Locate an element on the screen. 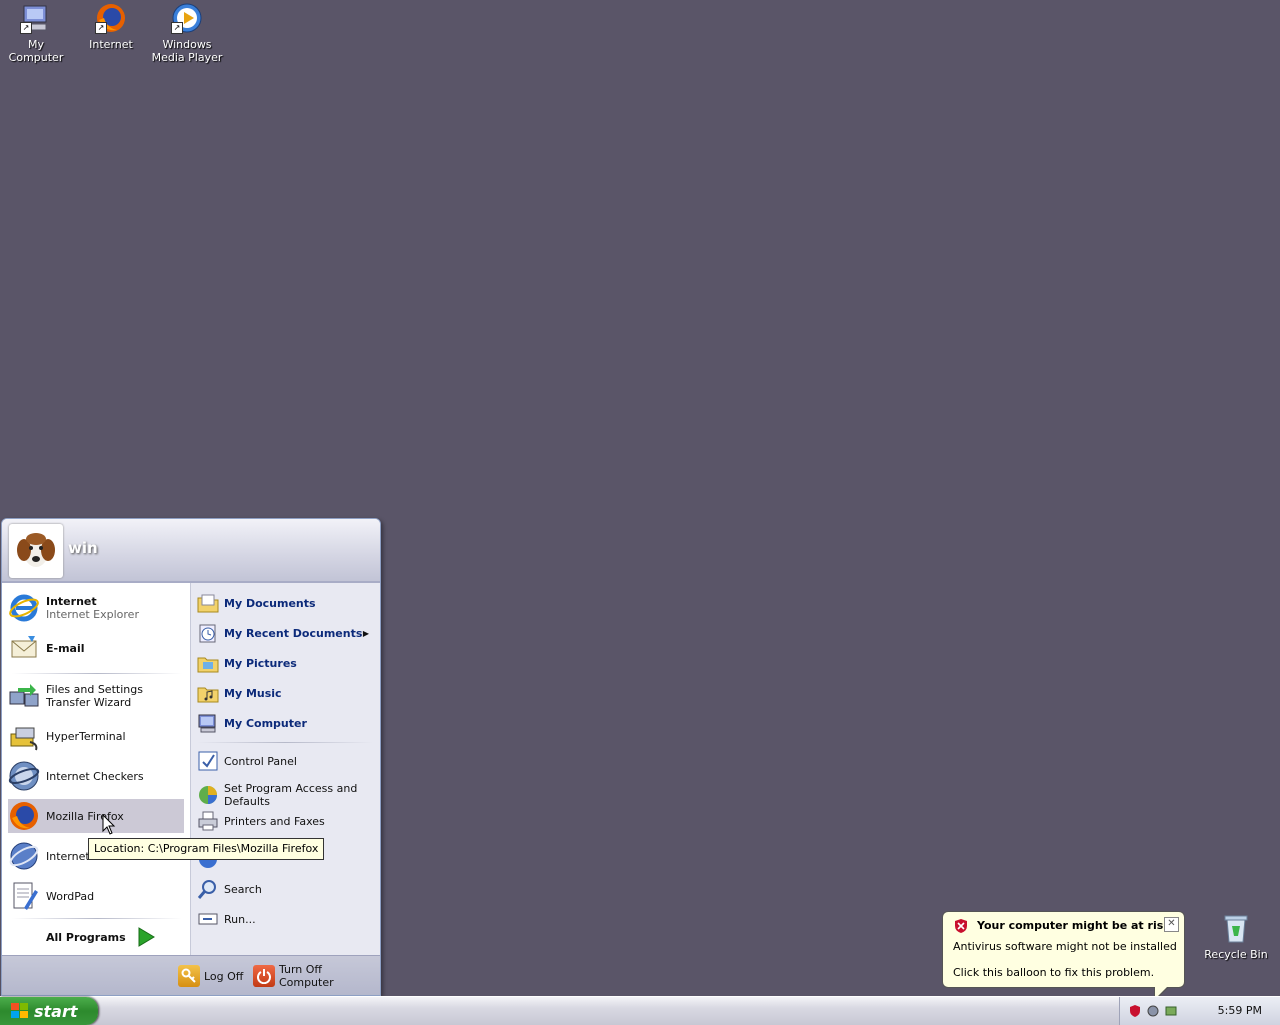 The width and height of the screenshot is (1280, 1025). submenu-arrow-icon: ▶ is located at coordinates (365, 633).